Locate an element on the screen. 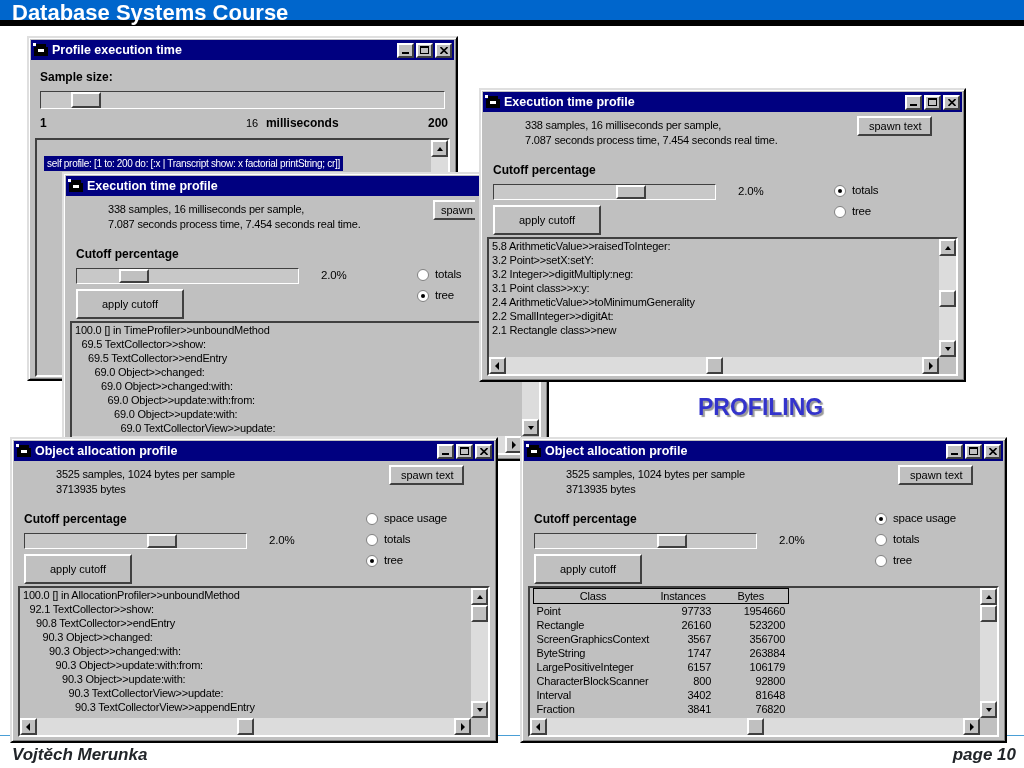 This screenshot has height=768, width=1024. tree-item: 100.0 [] in TimeProfiler>>unboundMethod is located at coordinates (172, 330).